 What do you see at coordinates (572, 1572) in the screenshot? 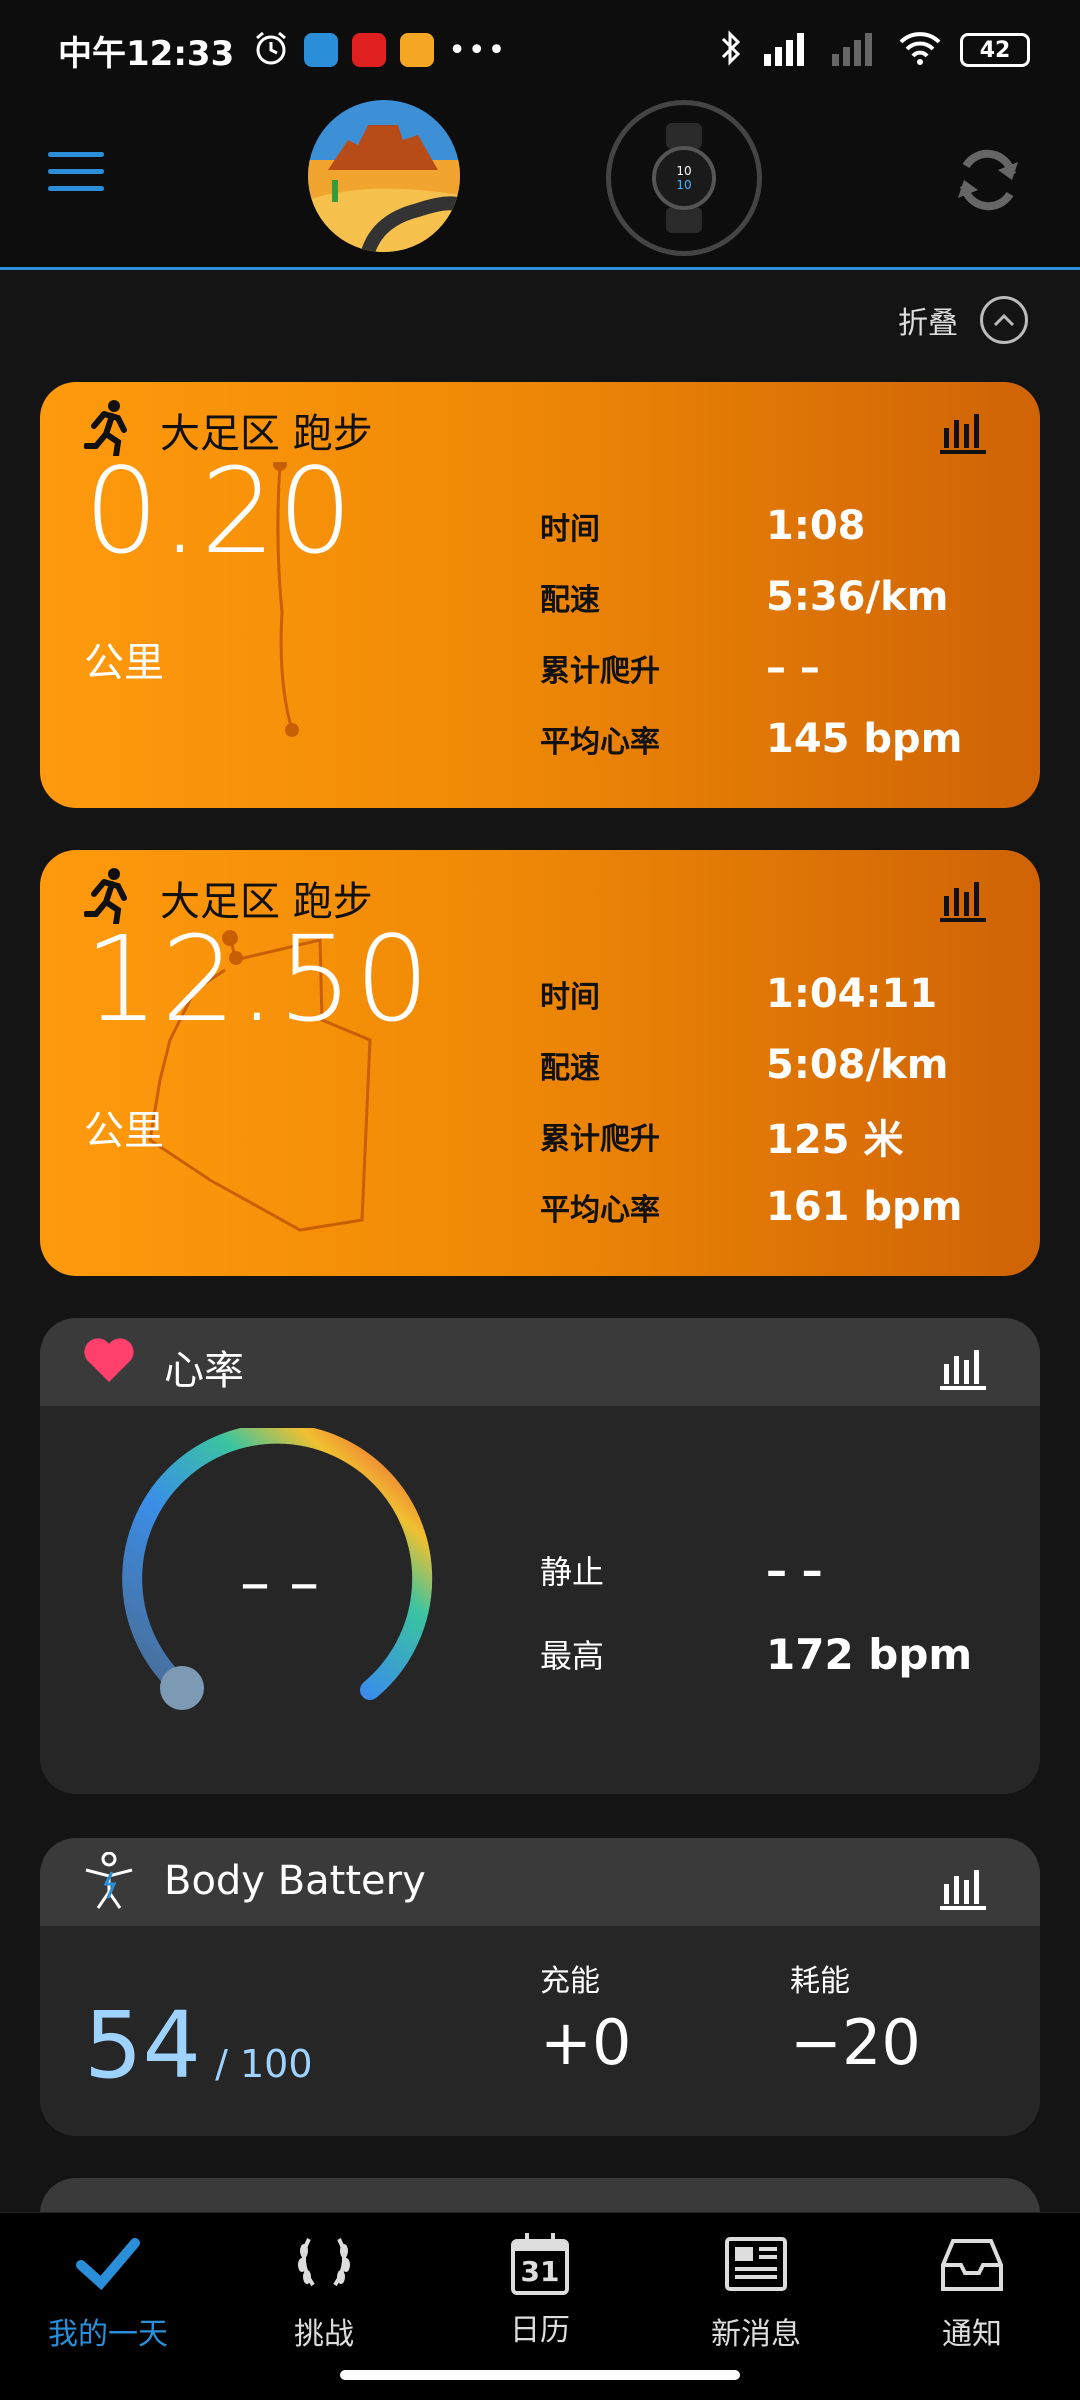
I see `rest-label: 静止` at bounding box center [572, 1572].